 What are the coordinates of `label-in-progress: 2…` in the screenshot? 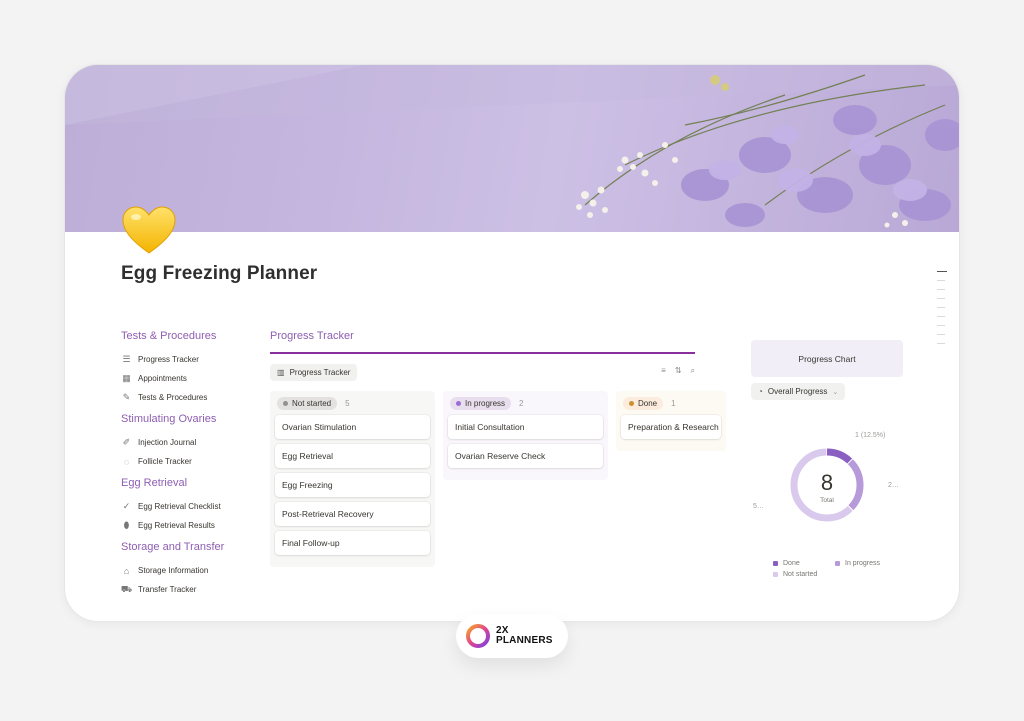 It's located at (893, 485).